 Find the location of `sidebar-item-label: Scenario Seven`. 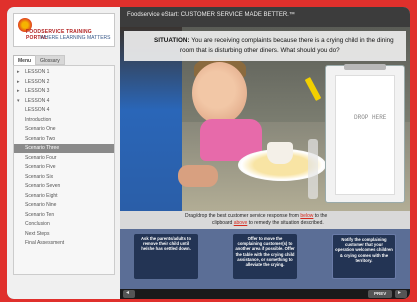

sidebar-item-label: Scenario Seven is located at coordinates (43, 186).